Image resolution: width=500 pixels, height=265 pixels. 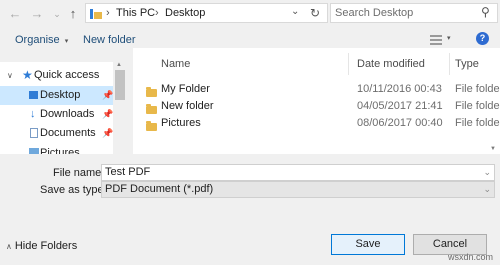 I want to click on nav-item-downloads: ↓ Downloads 📌, so click(x=56, y=114).